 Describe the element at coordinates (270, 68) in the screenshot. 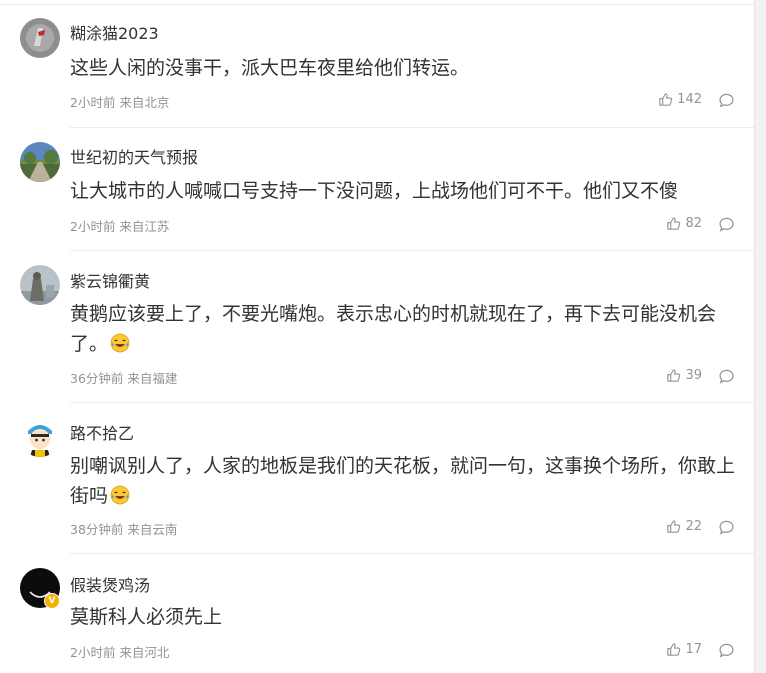

I see `comment-text: 这些人闲的没事干，派大巴车夜里给他们转运。` at that location.